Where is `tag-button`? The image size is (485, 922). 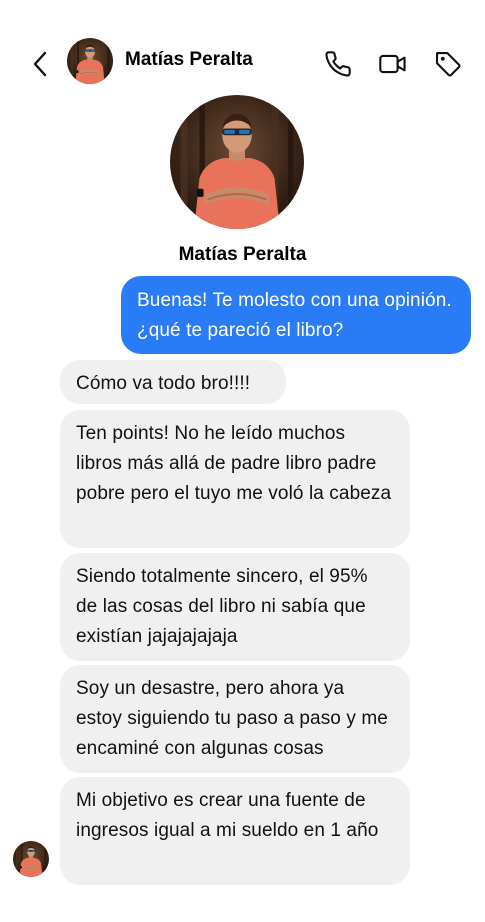
tag-button is located at coordinates (448, 64).